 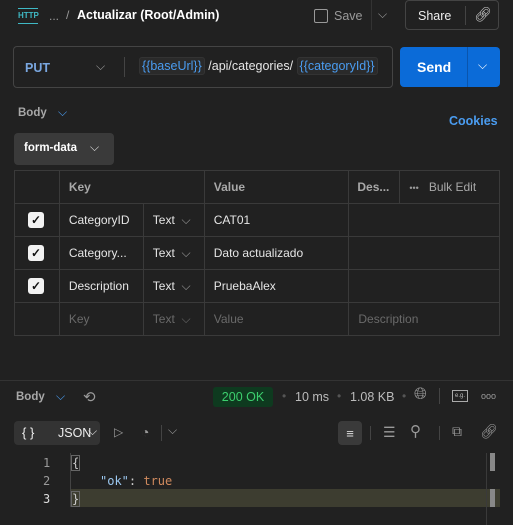 I want to click on code-line: {, so click(x=76, y=463).